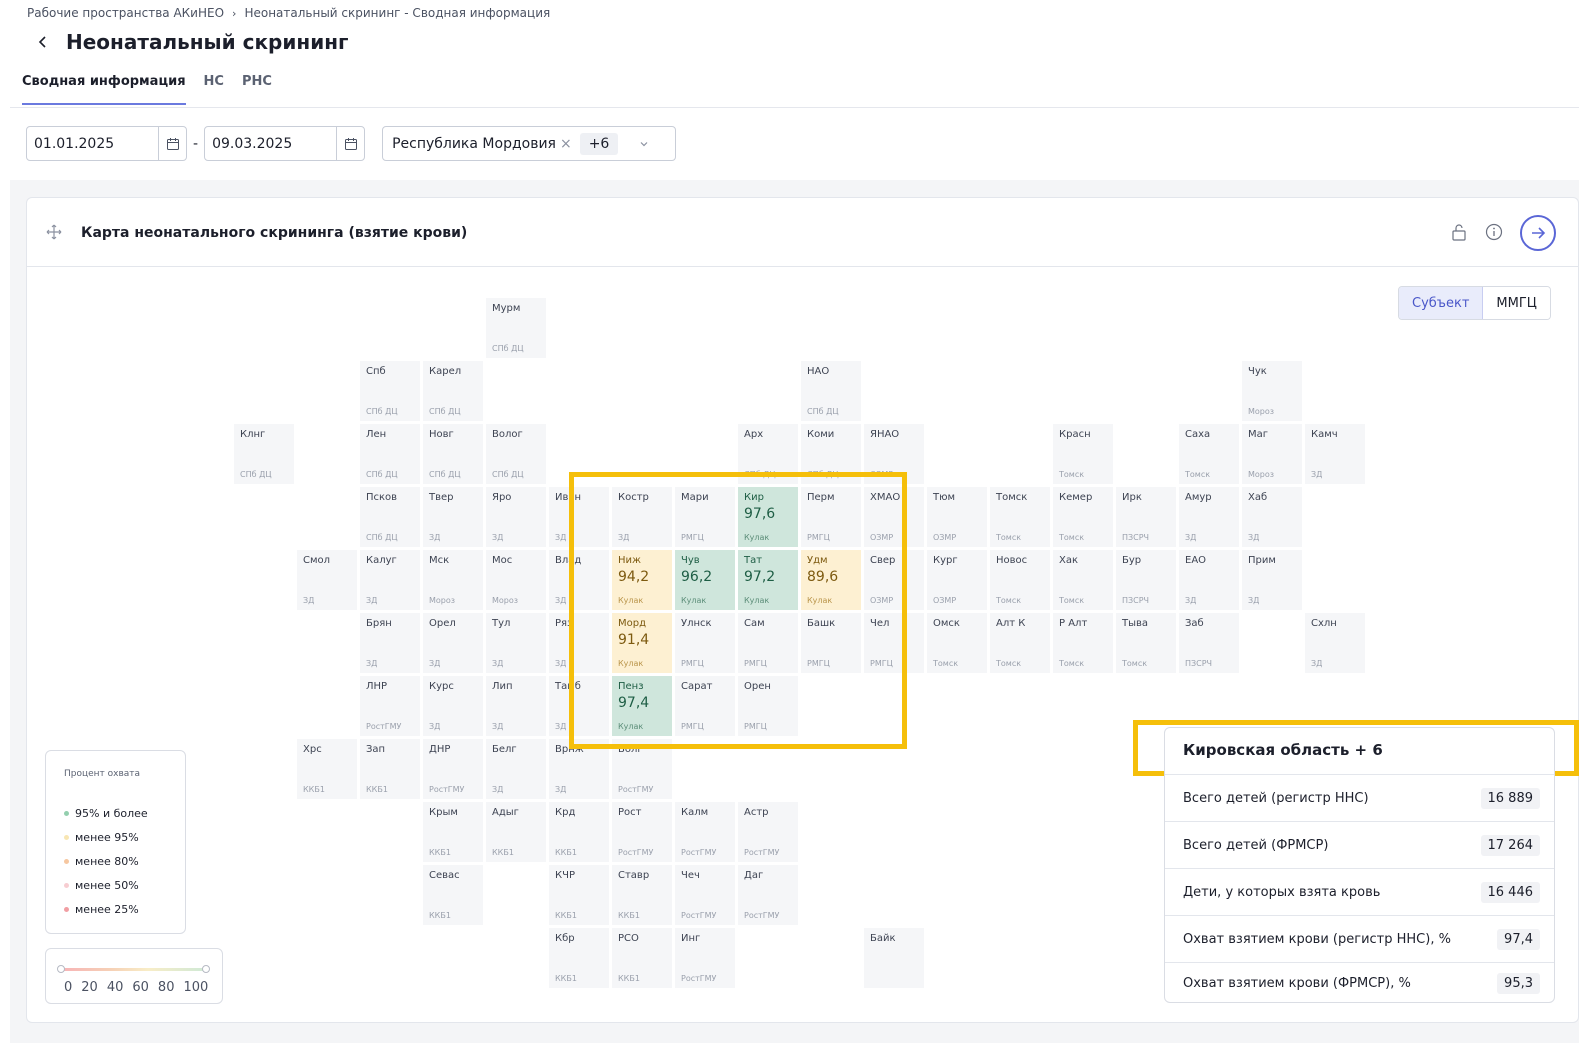 Image resolution: width=1579 pixels, height=1043 pixels. What do you see at coordinates (206, 969) in the screenshot?
I see `range-max-handle` at bounding box center [206, 969].